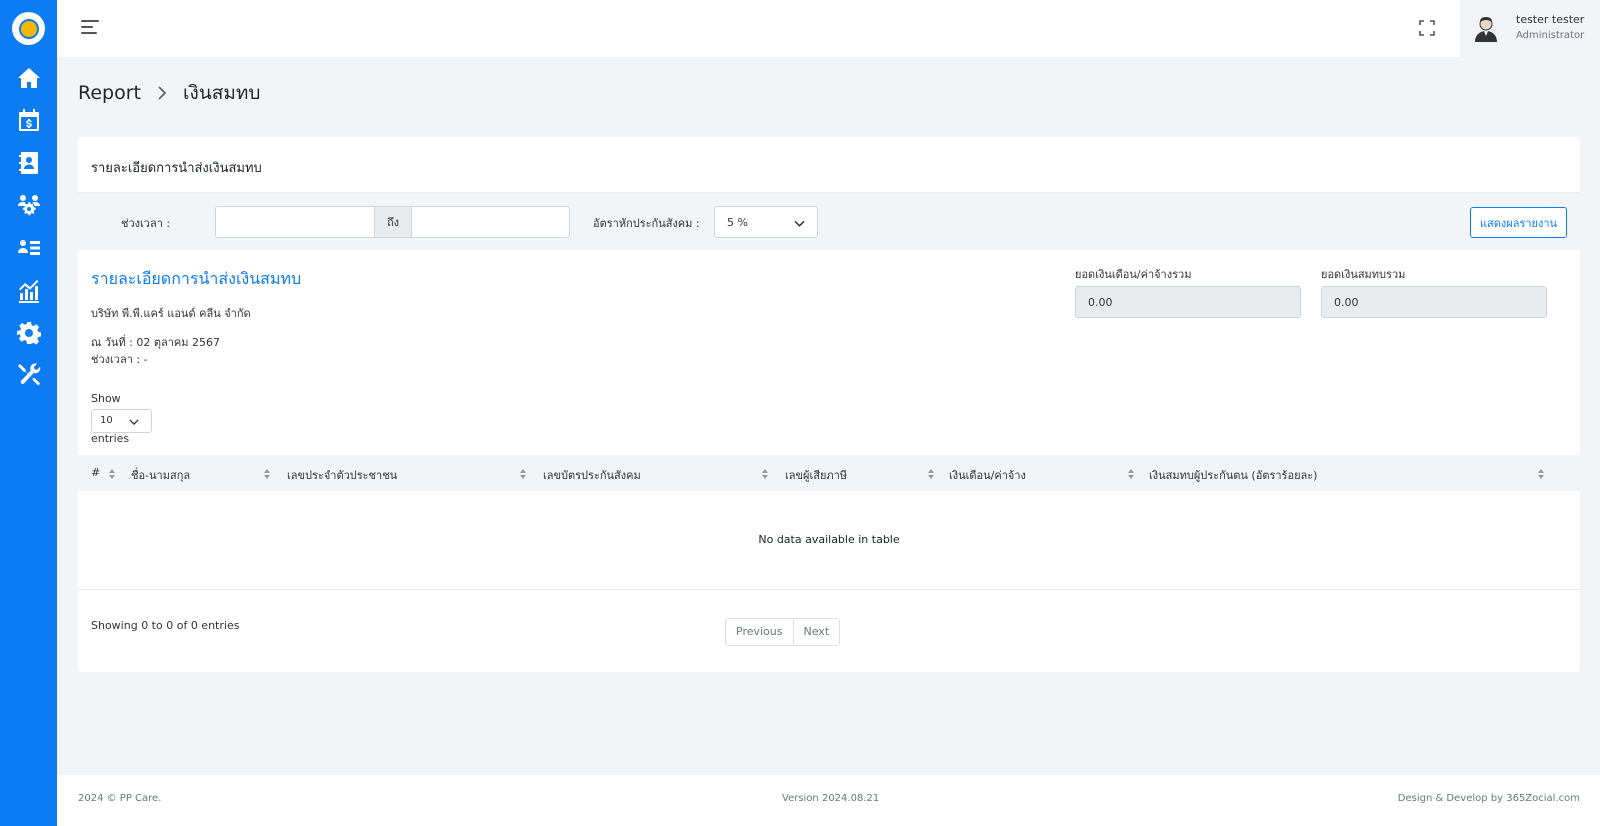 The width and height of the screenshot is (1600, 826). What do you see at coordinates (646, 223) in the screenshot?
I see `rate-label: อัตราหักประกันสังคม :` at bounding box center [646, 223].